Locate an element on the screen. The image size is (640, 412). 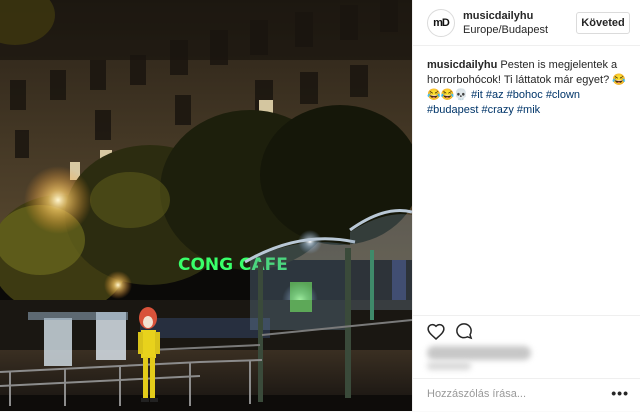
comment-row: Hozzászólás írása... ••• is located at coordinates (526, 395).